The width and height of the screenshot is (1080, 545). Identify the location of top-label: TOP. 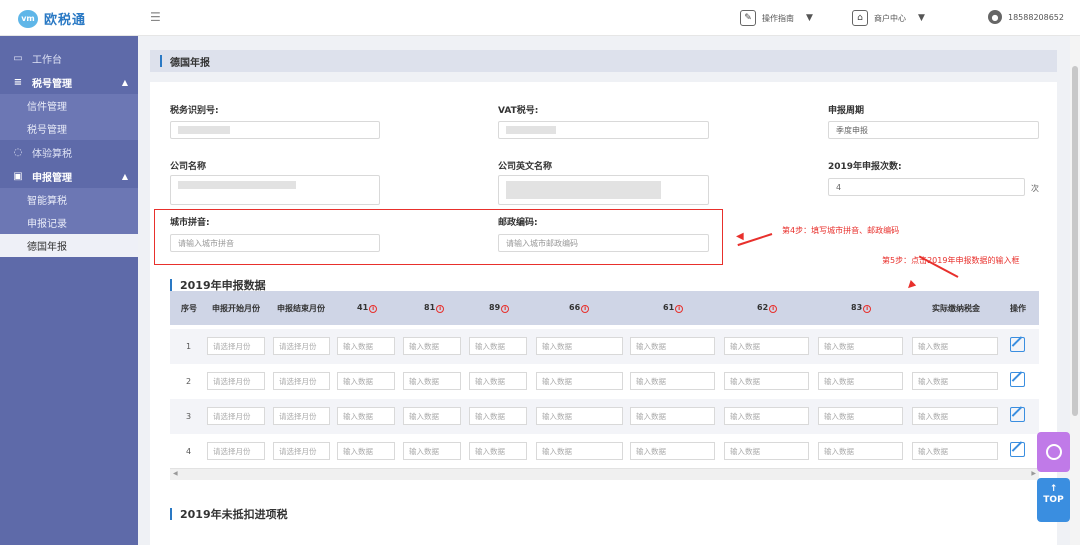
(1053, 500).